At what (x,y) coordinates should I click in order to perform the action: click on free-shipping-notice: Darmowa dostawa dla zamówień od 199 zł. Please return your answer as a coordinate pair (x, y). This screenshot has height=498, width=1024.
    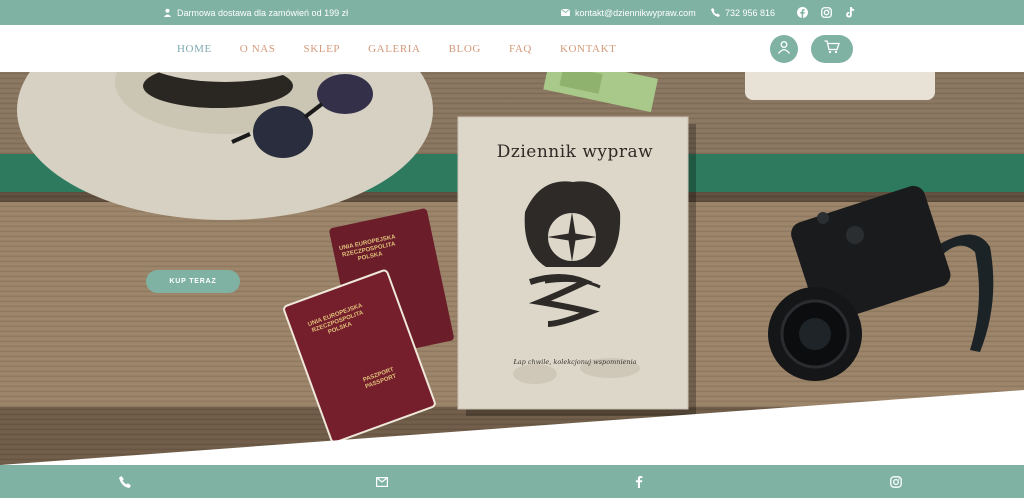
    Looking at the image, I should click on (255, 12).